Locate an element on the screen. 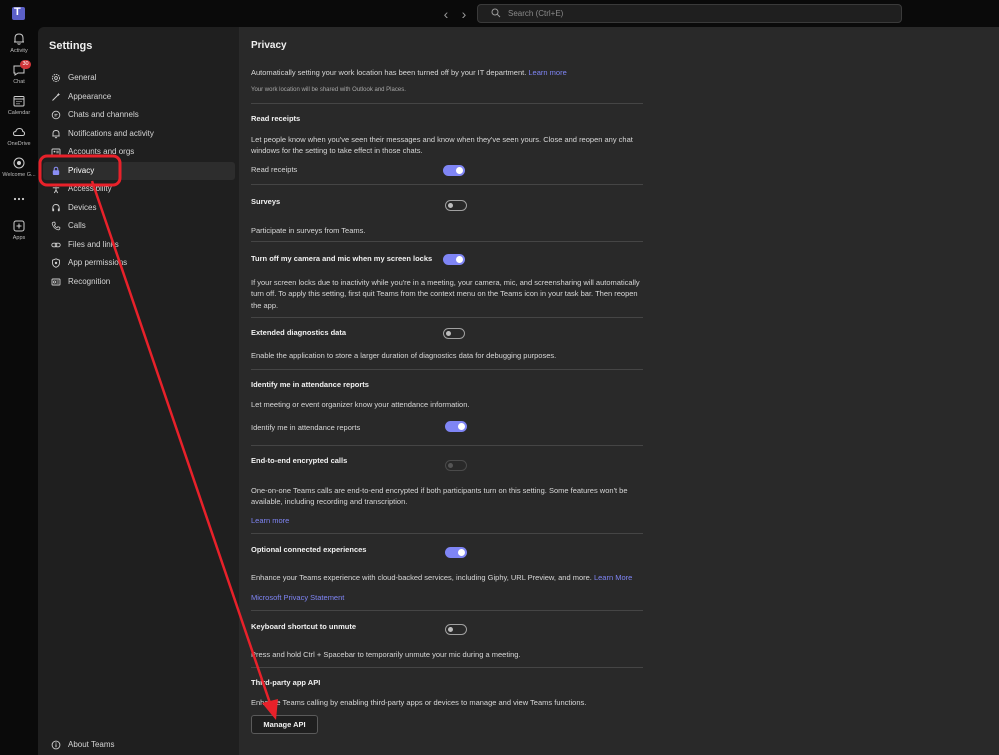  e2e-toggle is located at coordinates (456, 465).